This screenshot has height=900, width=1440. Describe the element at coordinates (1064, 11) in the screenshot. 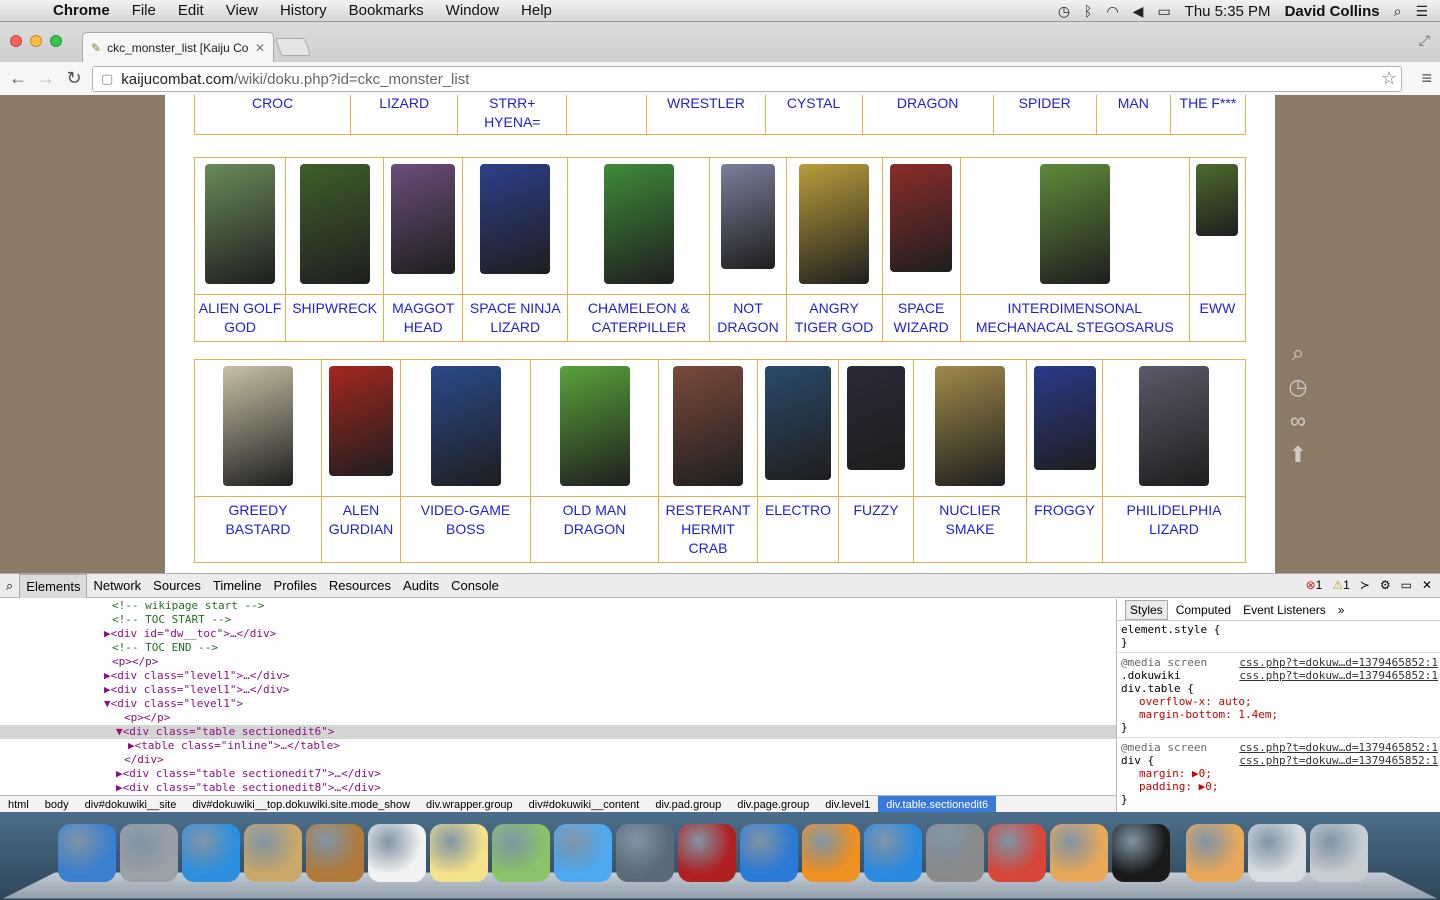

I see `time-machine-icon: ◷` at that location.